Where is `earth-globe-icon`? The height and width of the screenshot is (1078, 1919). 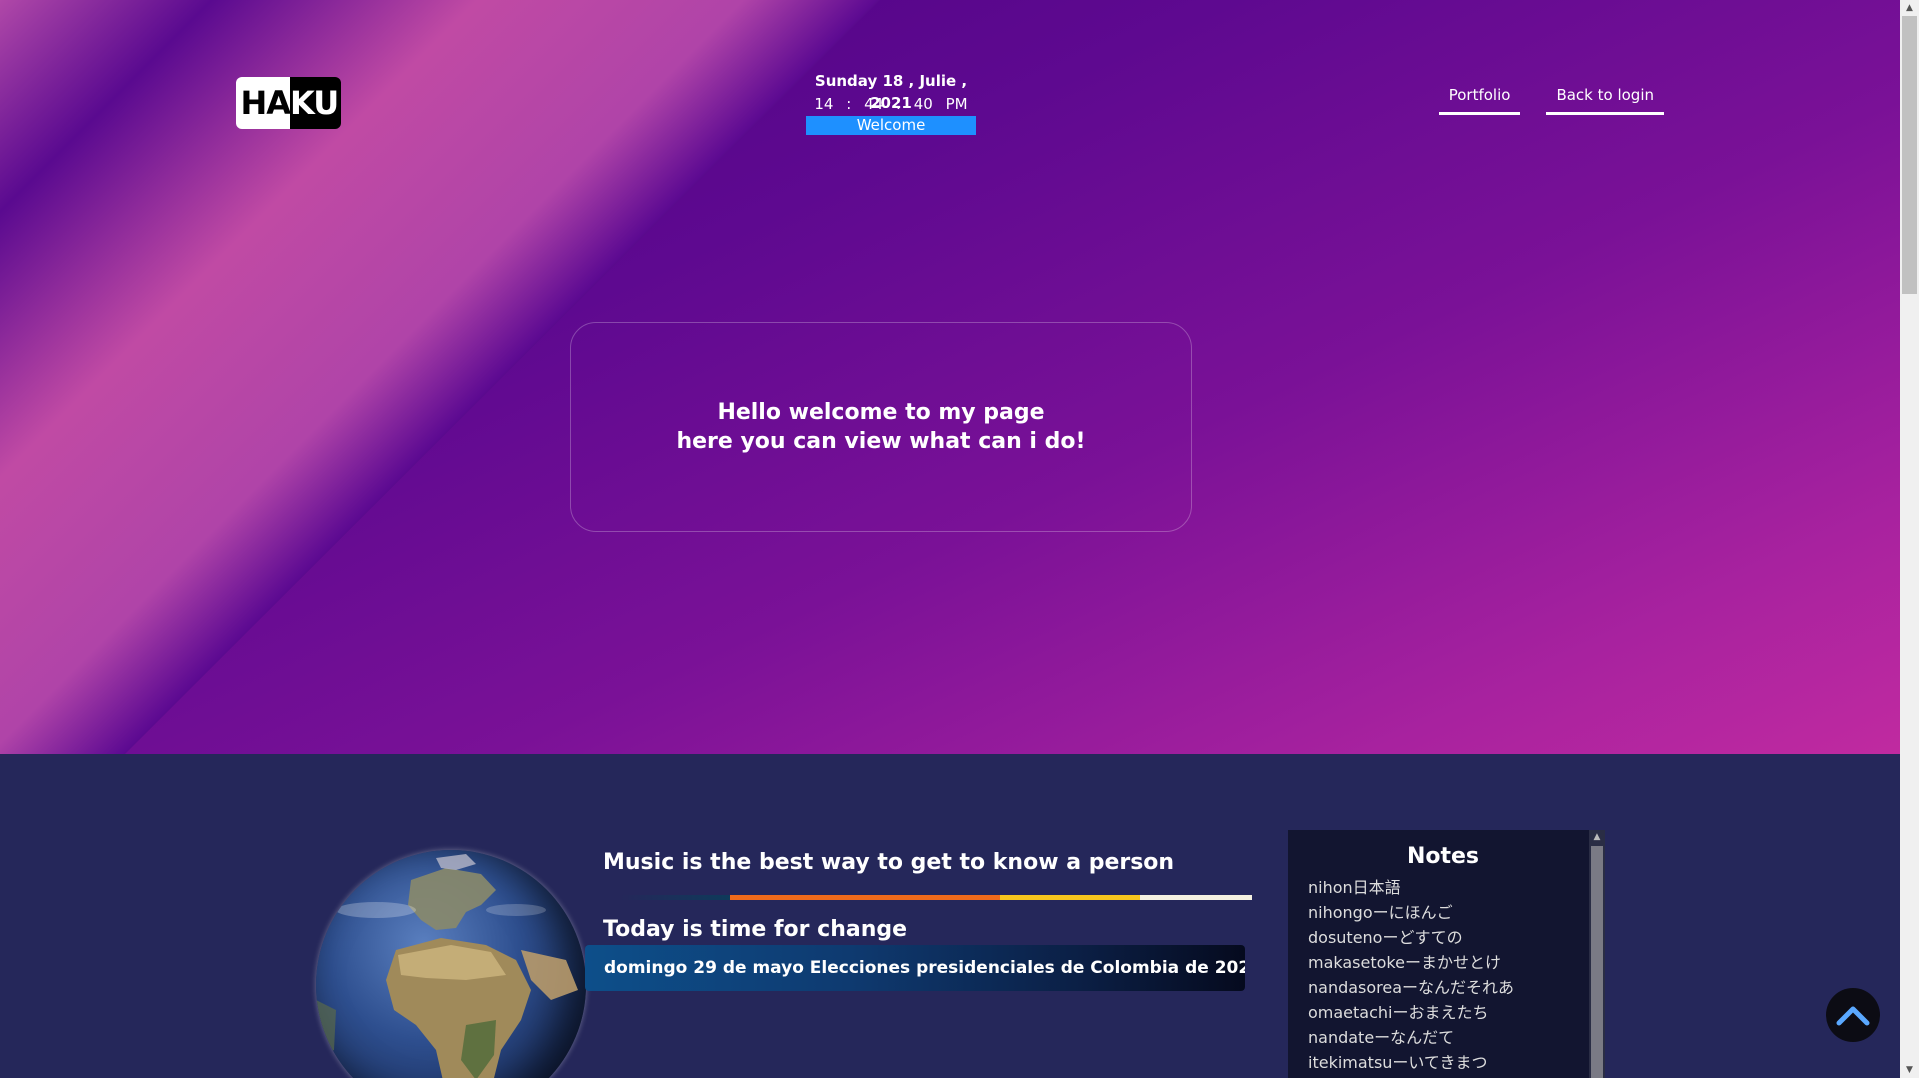
earth-globe-icon is located at coordinates (451, 964).